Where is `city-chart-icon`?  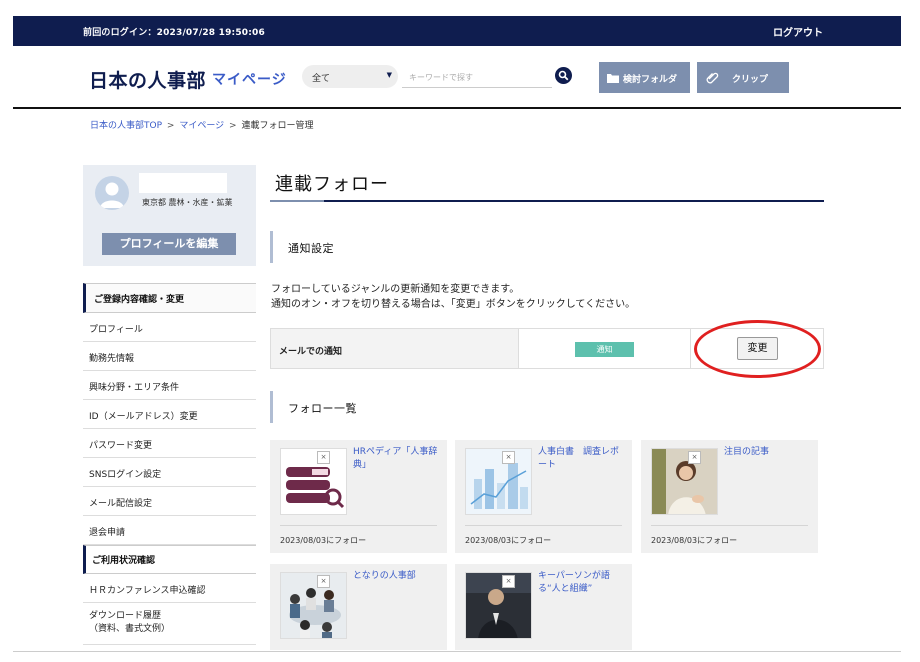 city-chart-icon is located at coordinates (498, 481).